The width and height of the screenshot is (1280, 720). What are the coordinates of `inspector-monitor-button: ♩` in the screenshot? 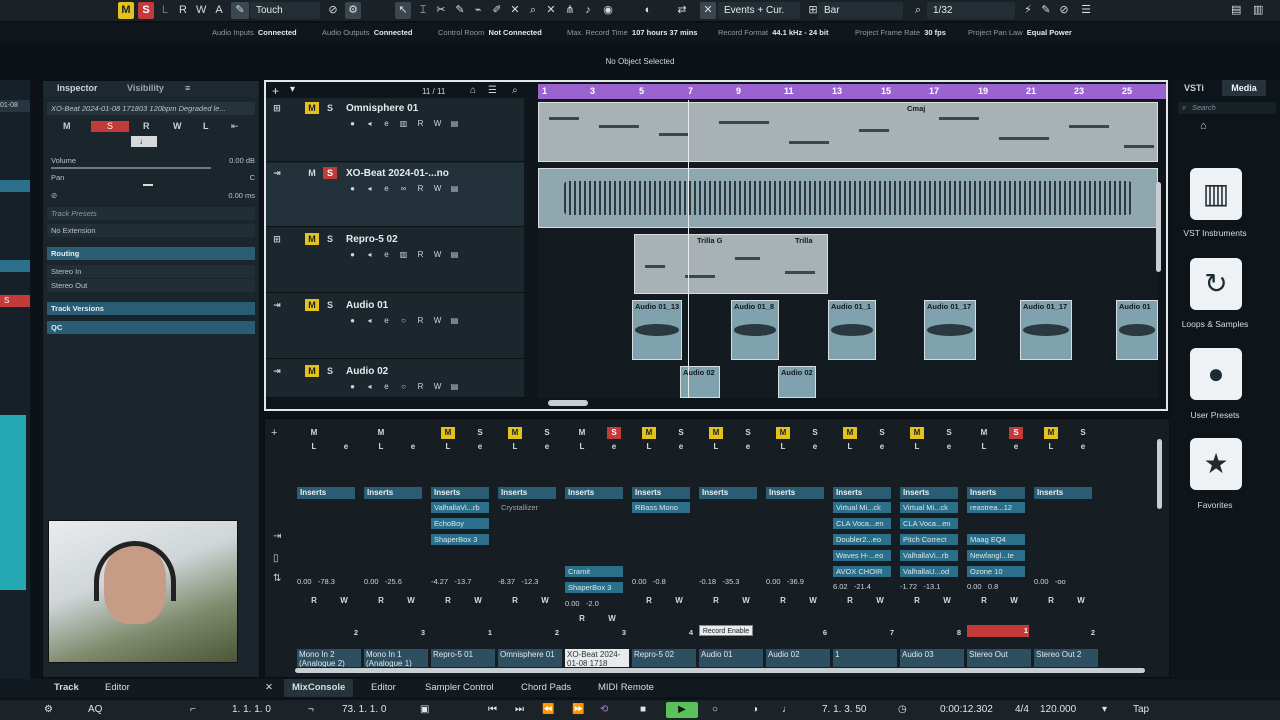 It's located at (144, 141).